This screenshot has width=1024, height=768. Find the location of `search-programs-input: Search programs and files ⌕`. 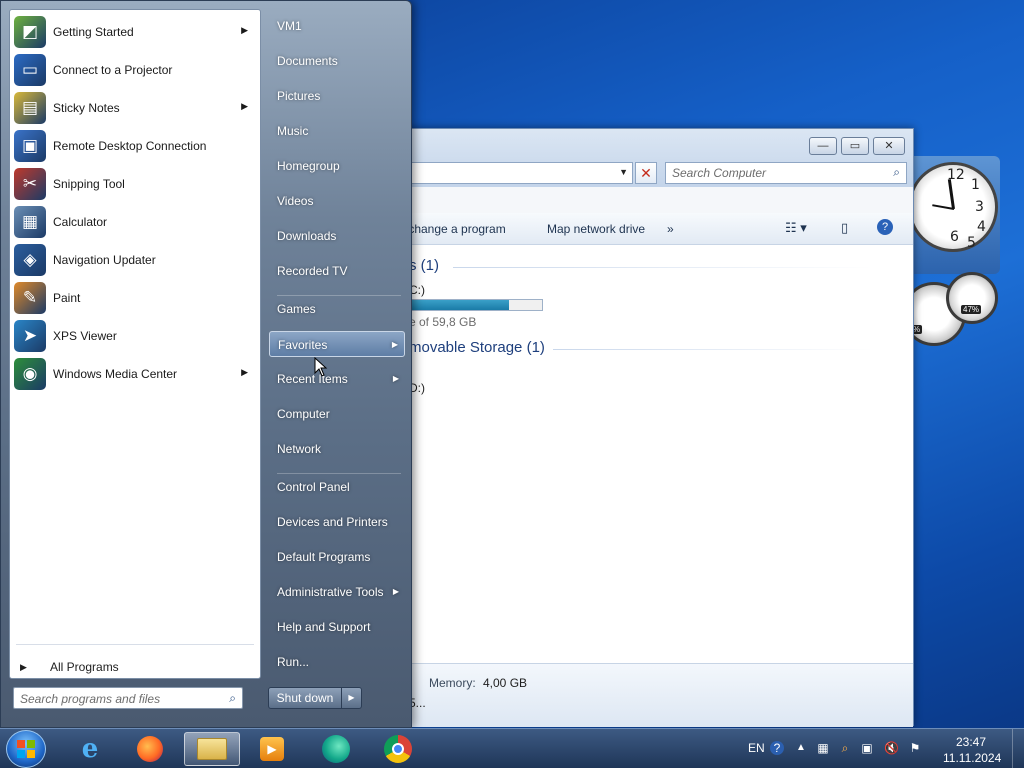

search-programs-input: Search programs and files ⌕ is located at coordinates (128, 698).